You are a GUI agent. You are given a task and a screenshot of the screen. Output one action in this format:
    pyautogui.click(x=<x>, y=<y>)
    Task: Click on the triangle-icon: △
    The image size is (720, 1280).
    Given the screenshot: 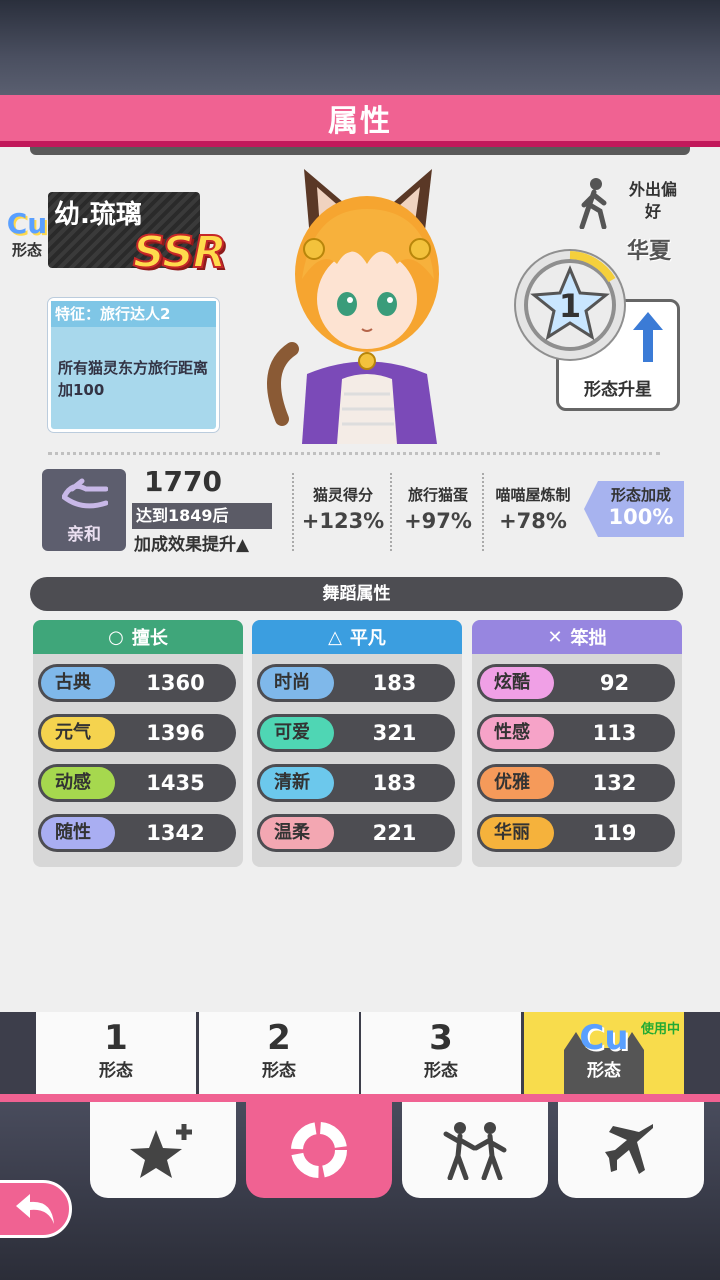 What is the action you would take?
    pyautogui.click(x=335, y=637)
    